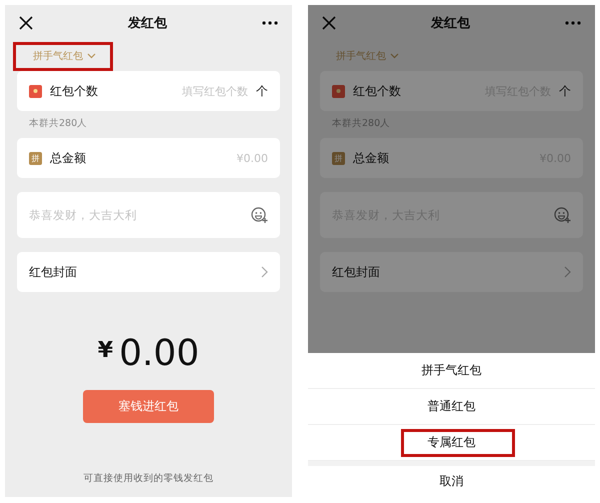 This screenshot has width=600, height=503. I want to click on amount-input: ¥0.00, so click(181, 158).